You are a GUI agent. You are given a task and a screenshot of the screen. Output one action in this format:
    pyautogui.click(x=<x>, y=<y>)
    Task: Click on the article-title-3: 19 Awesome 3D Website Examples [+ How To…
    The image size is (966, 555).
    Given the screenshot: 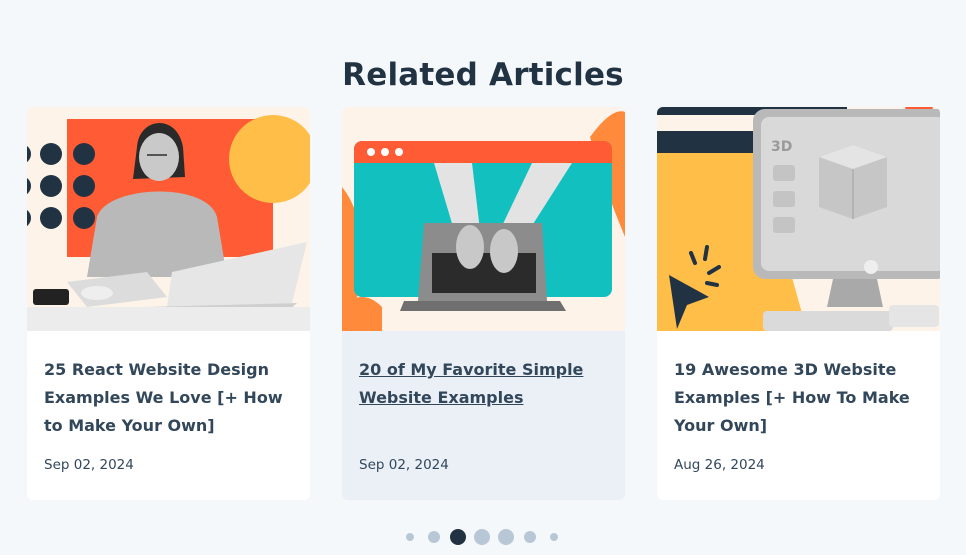 What is the action you would take?
    pyautogui.click(x=799, y=398)
    